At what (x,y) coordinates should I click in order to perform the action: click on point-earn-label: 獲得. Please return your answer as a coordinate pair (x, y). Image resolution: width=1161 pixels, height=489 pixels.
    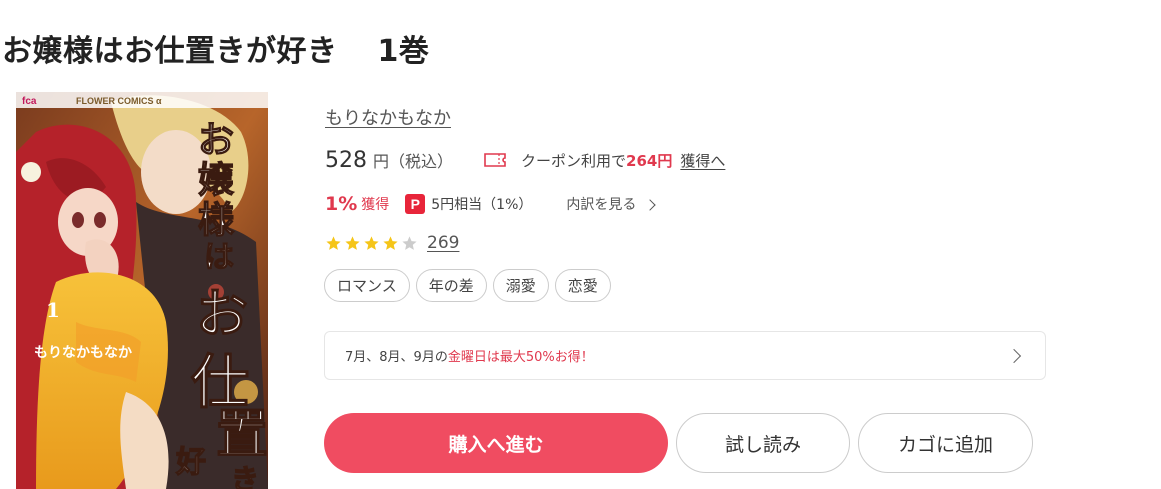
    Looking at the image, I should click on (375, 205).